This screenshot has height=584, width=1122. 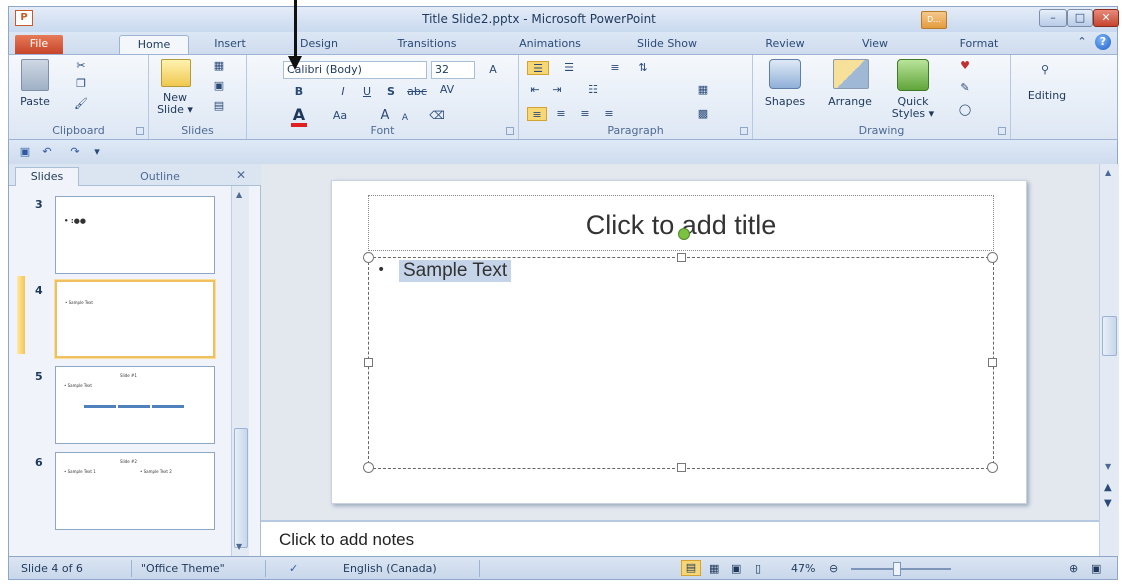 What do you see at coordinates (1103, 42) in the screenshot?
I see `help-icon: ?` at bounding box center [1103, 42].